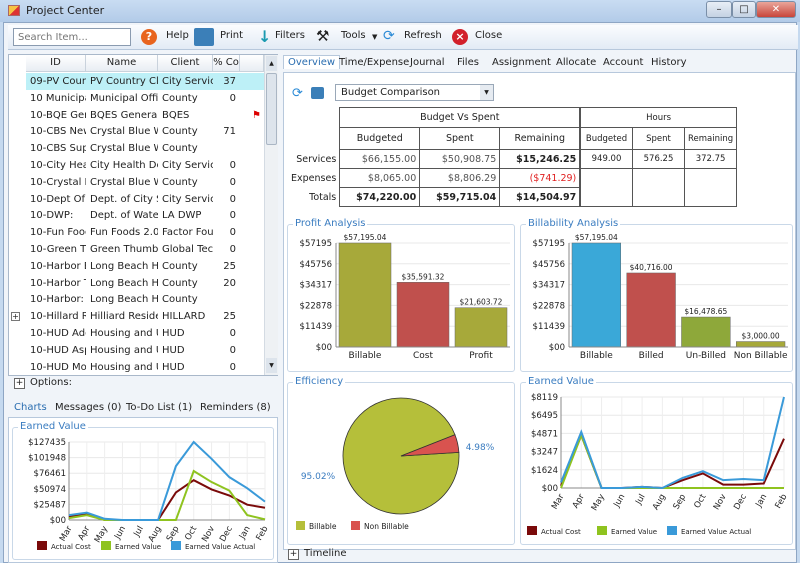 This screenshot has width=800, height=563. What do you see at coordinates (145, 131) in the screenshot?
I see `table-row: 10-CBS New Crystal Blue Wa County 71` at bounding box center [145, 131].